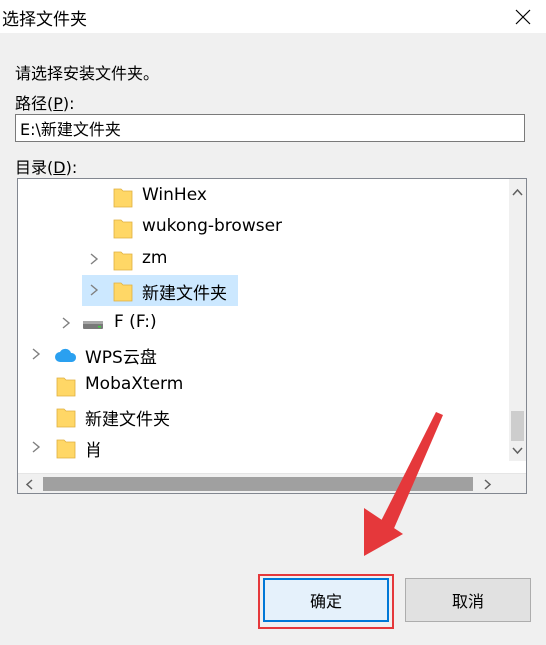  I want to click on scroll-down-icon, so click(517, 451).